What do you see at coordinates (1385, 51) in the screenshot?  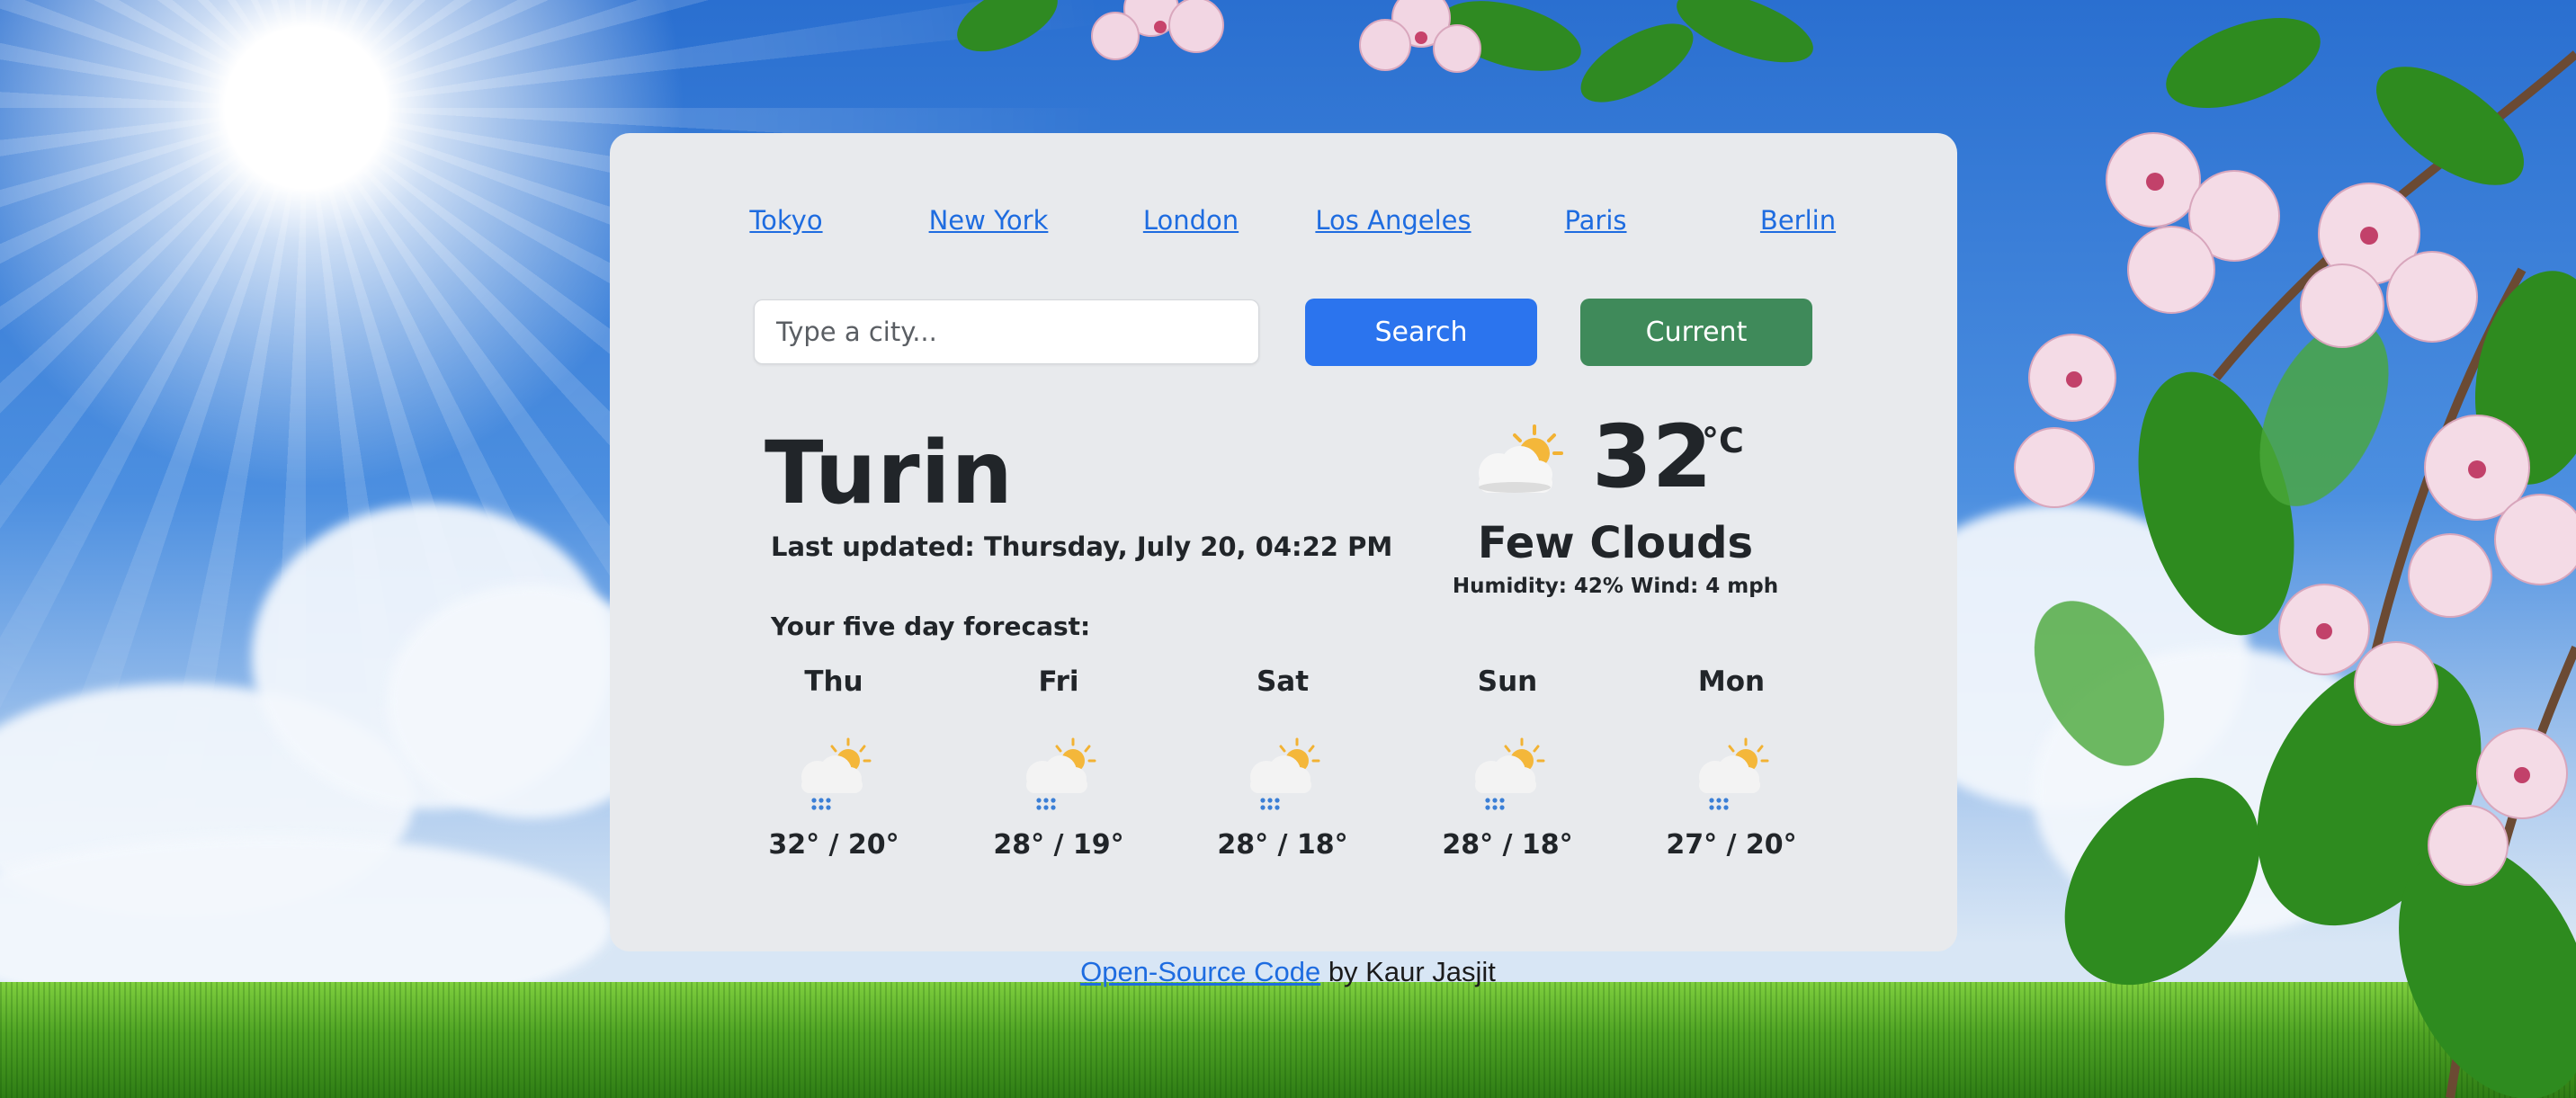 I see `top-blossoms-decoration` at bounding box center [1385, 51].